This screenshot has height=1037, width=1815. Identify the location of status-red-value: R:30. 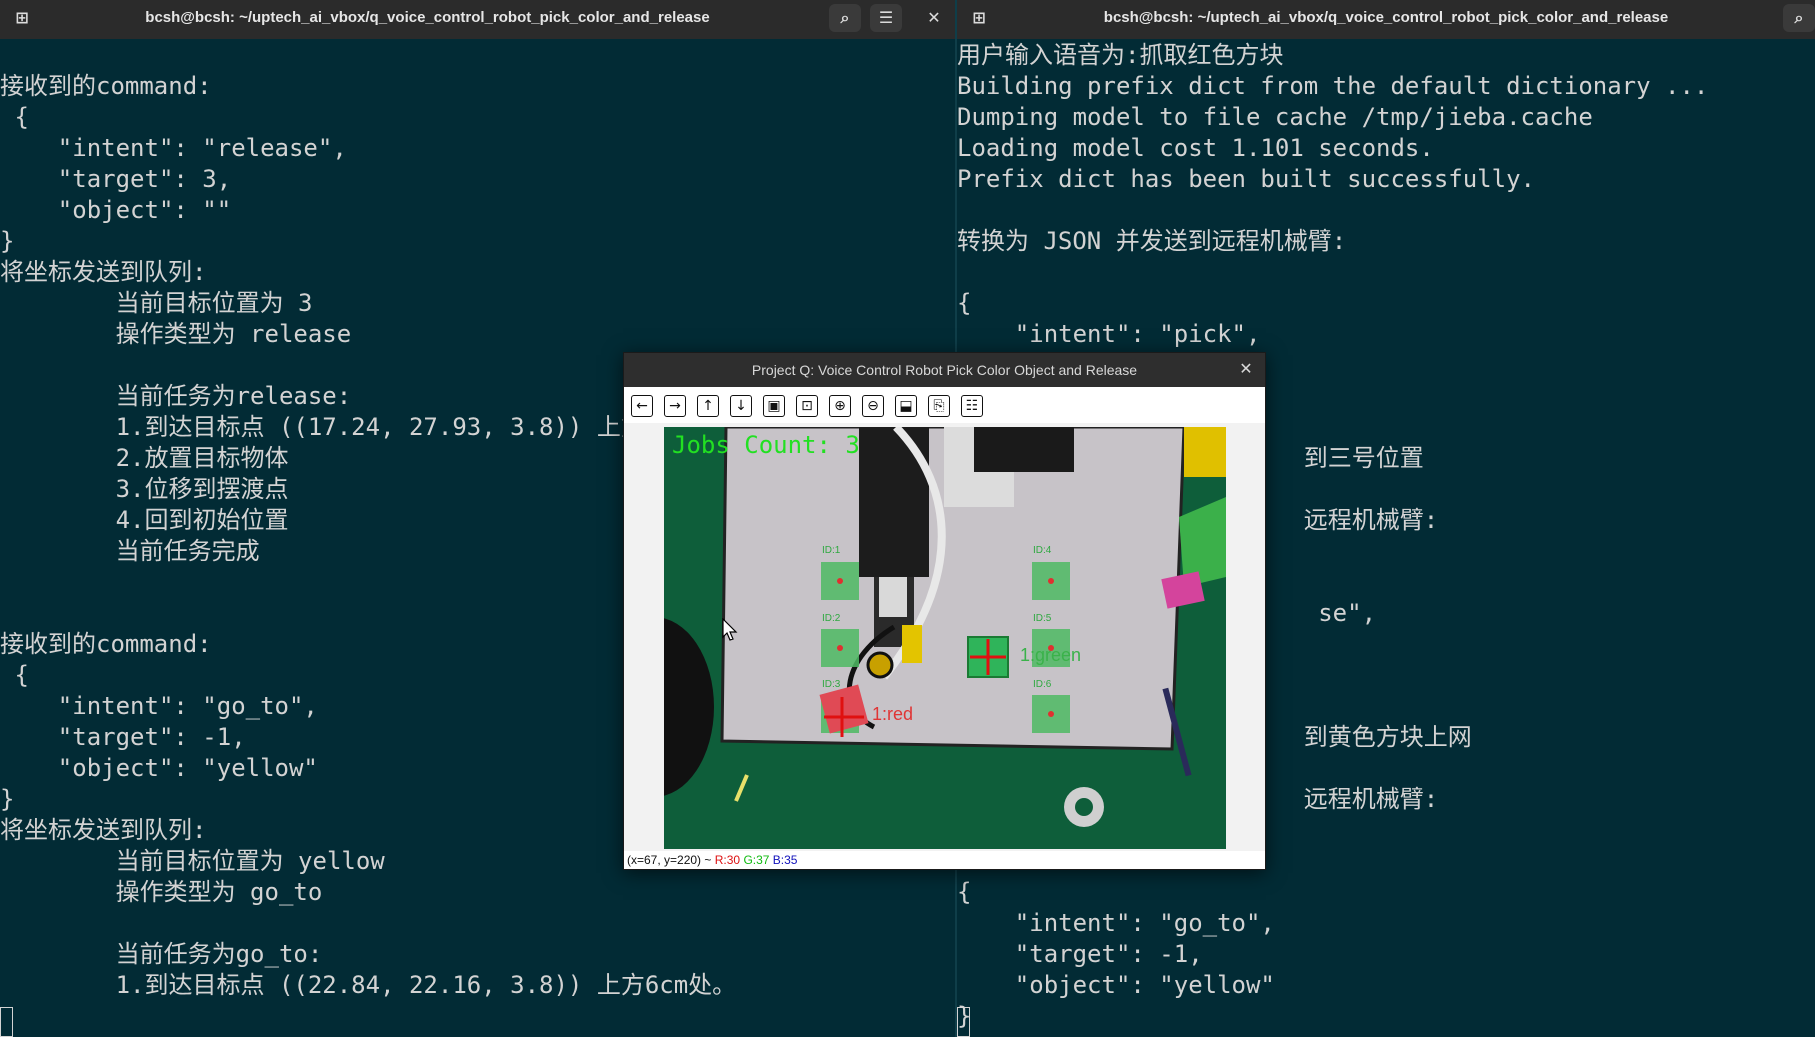
(727, 860).